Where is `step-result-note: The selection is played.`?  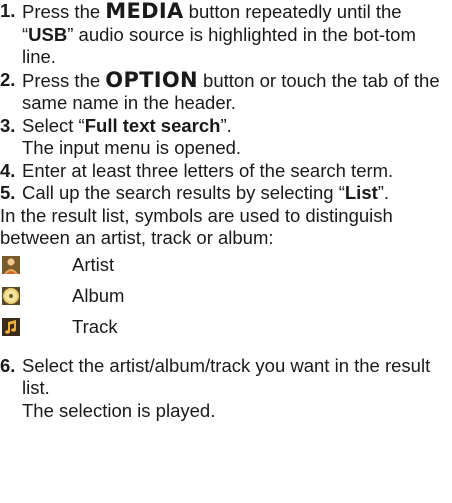
step-result-note: The selection is played. is located at coordinates (119, 410).